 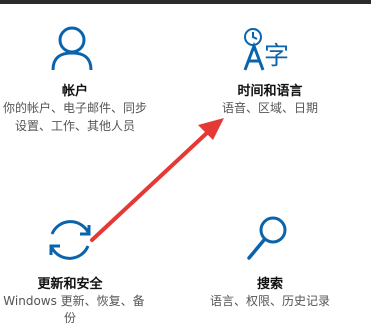 What do you see at coordinates (276, 55) in the screenshot?
I see `zi-glyph: 字` at bounding box center [276, 55].